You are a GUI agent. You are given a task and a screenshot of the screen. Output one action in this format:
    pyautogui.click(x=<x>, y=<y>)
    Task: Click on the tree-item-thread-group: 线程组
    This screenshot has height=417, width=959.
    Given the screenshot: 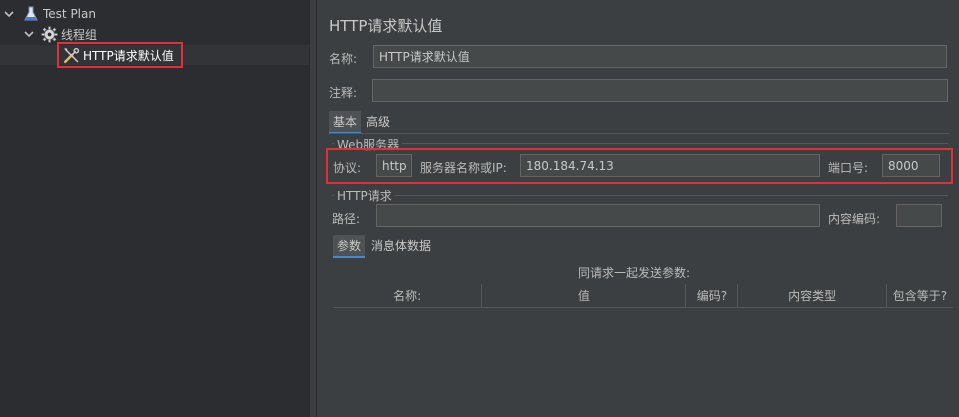 What is the action you would take?
    pyautogui.click(x=59, y=34)
    